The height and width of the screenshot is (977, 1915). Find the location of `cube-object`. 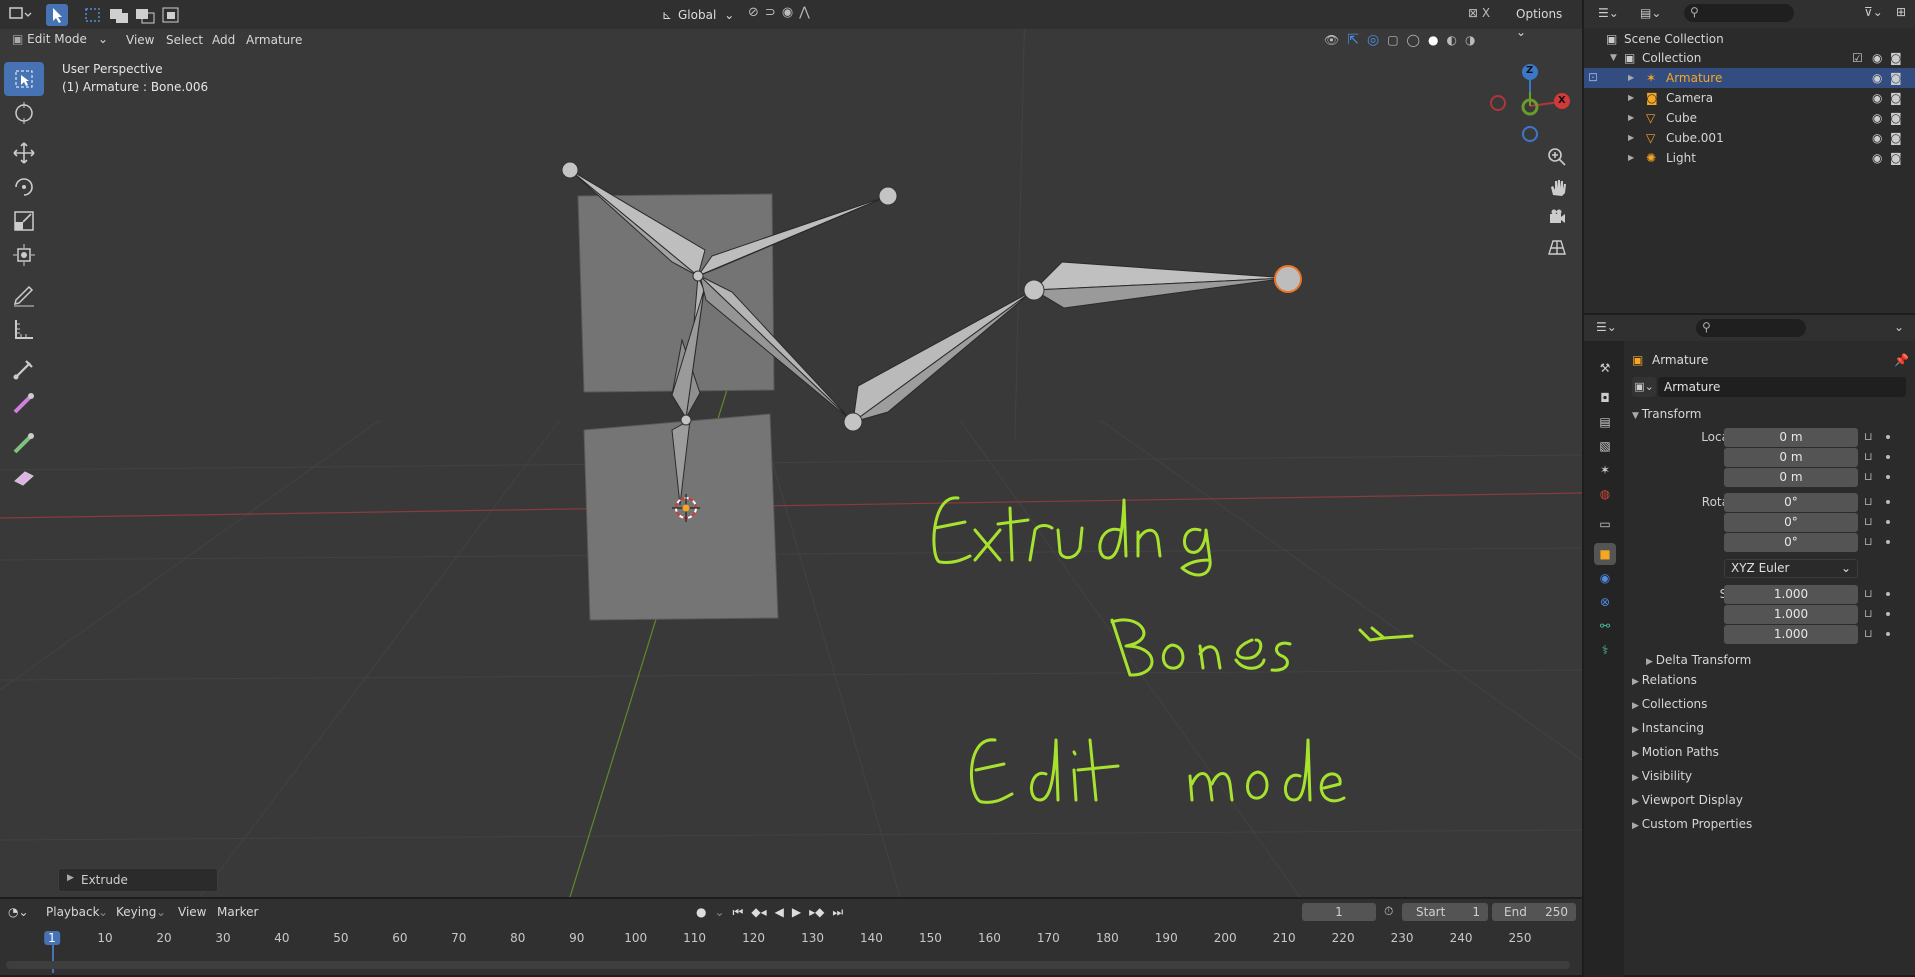

cube-object is located at coordinates (676, 293).